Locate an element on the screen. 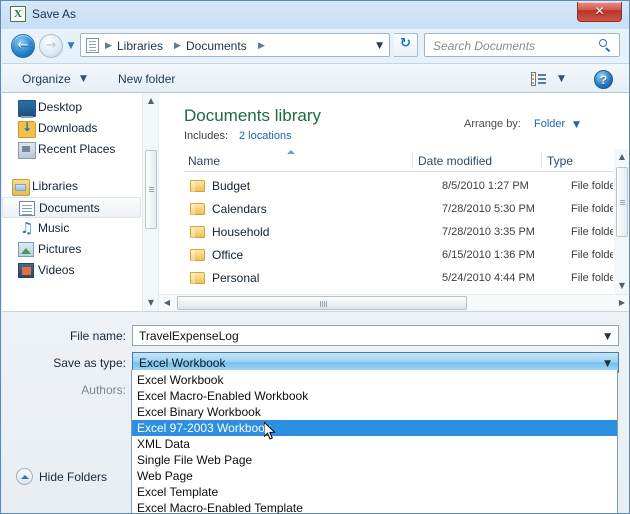  pictures-icon is located at coordinates (26, 249).